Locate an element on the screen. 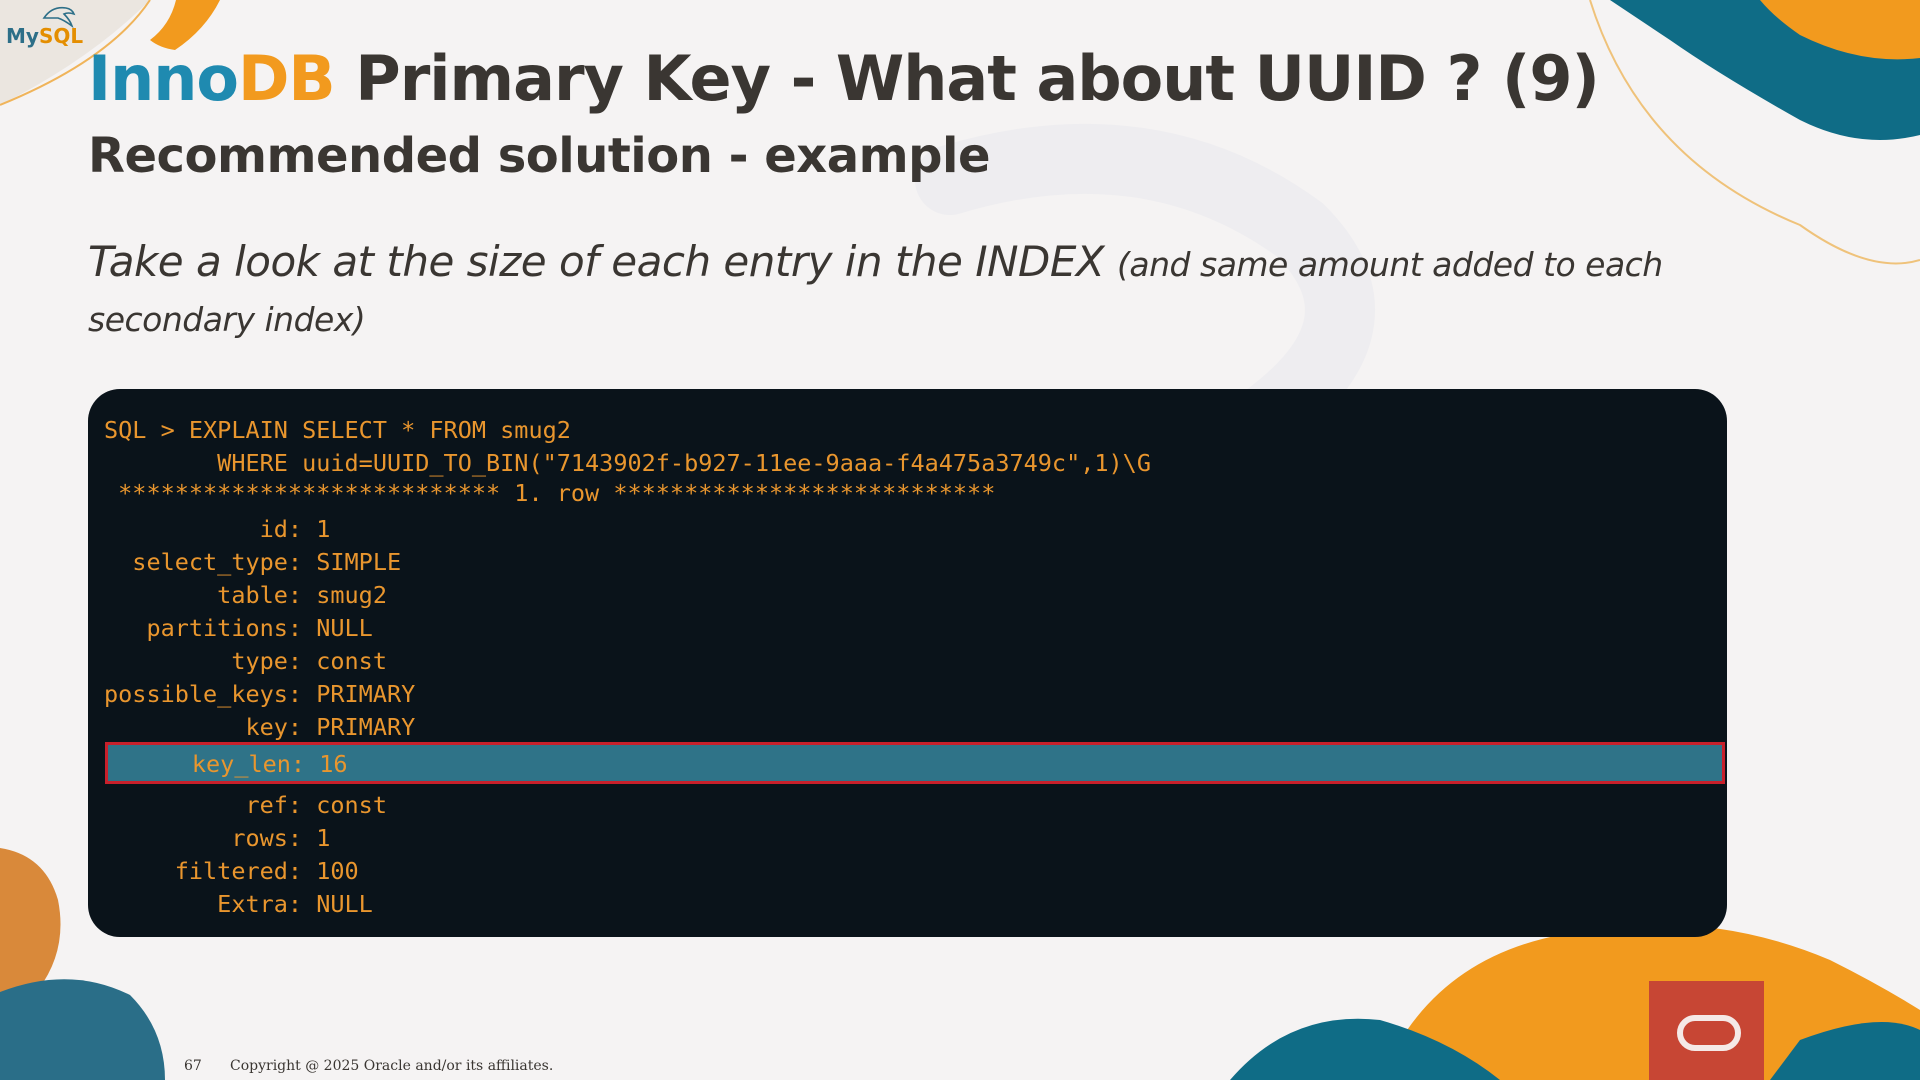  slide-subtitle: Recommended solution - example is located at coordinates (539, 156).